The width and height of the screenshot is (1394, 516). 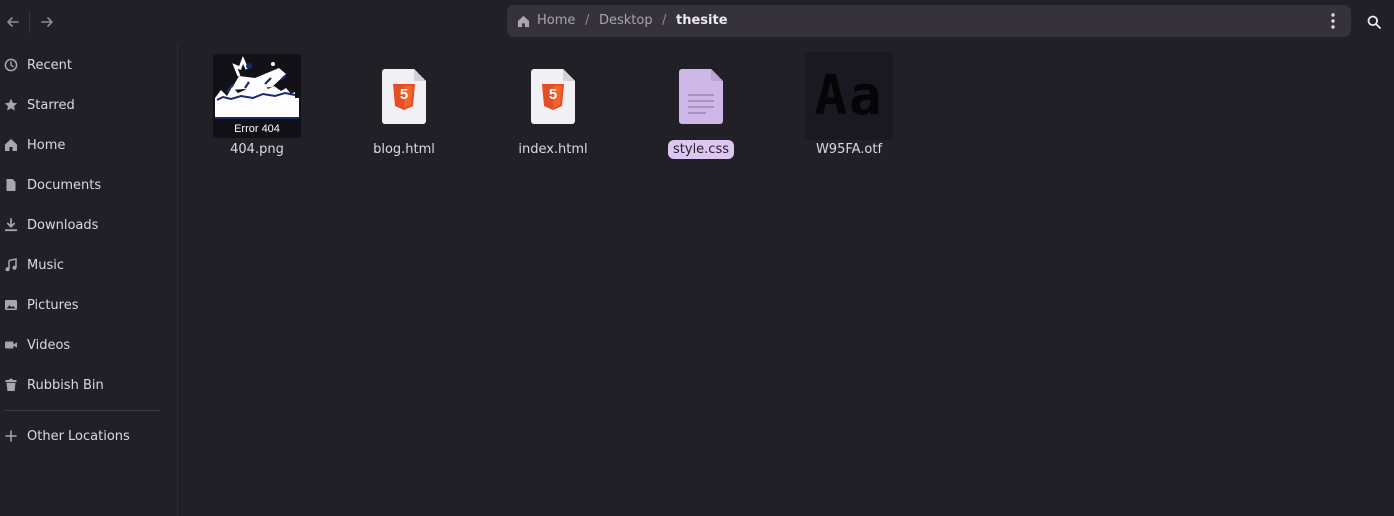 I want to click on file-item-index-html: 5 index.html, so click(x=553, y=107).